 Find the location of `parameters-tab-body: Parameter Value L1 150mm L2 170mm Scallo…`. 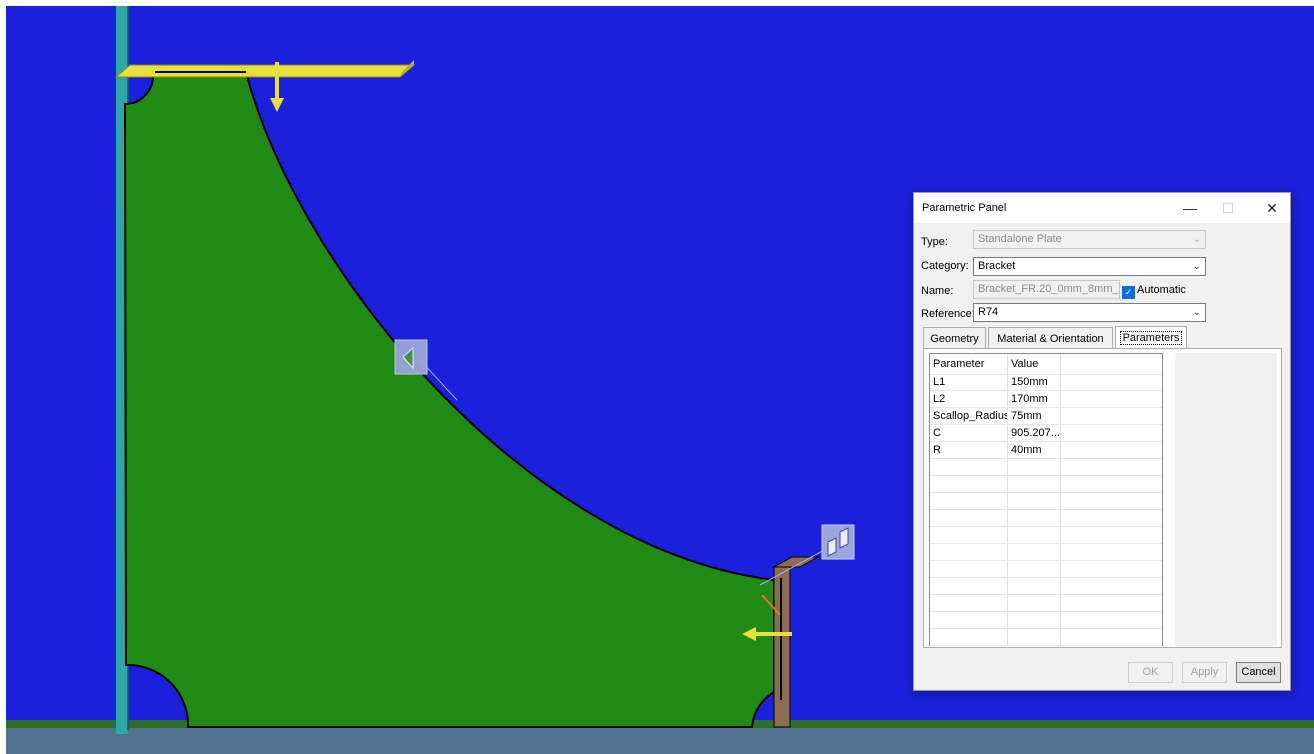

parameters-tab-body: Parameter Value L1 150mm L2 170mm Scallo… is located at coordinates (1102, 498).